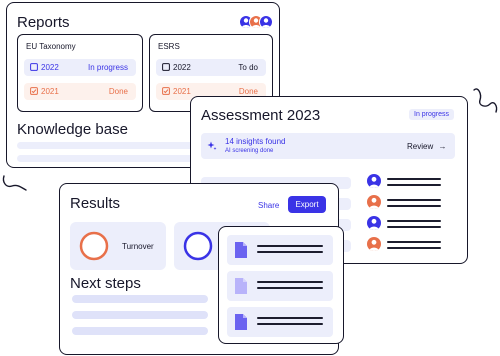 This screenshot has width=500, height=356. Describe the element at coordinates (248, 67) in the screenshot. I see `status-badge: To do` at that location.